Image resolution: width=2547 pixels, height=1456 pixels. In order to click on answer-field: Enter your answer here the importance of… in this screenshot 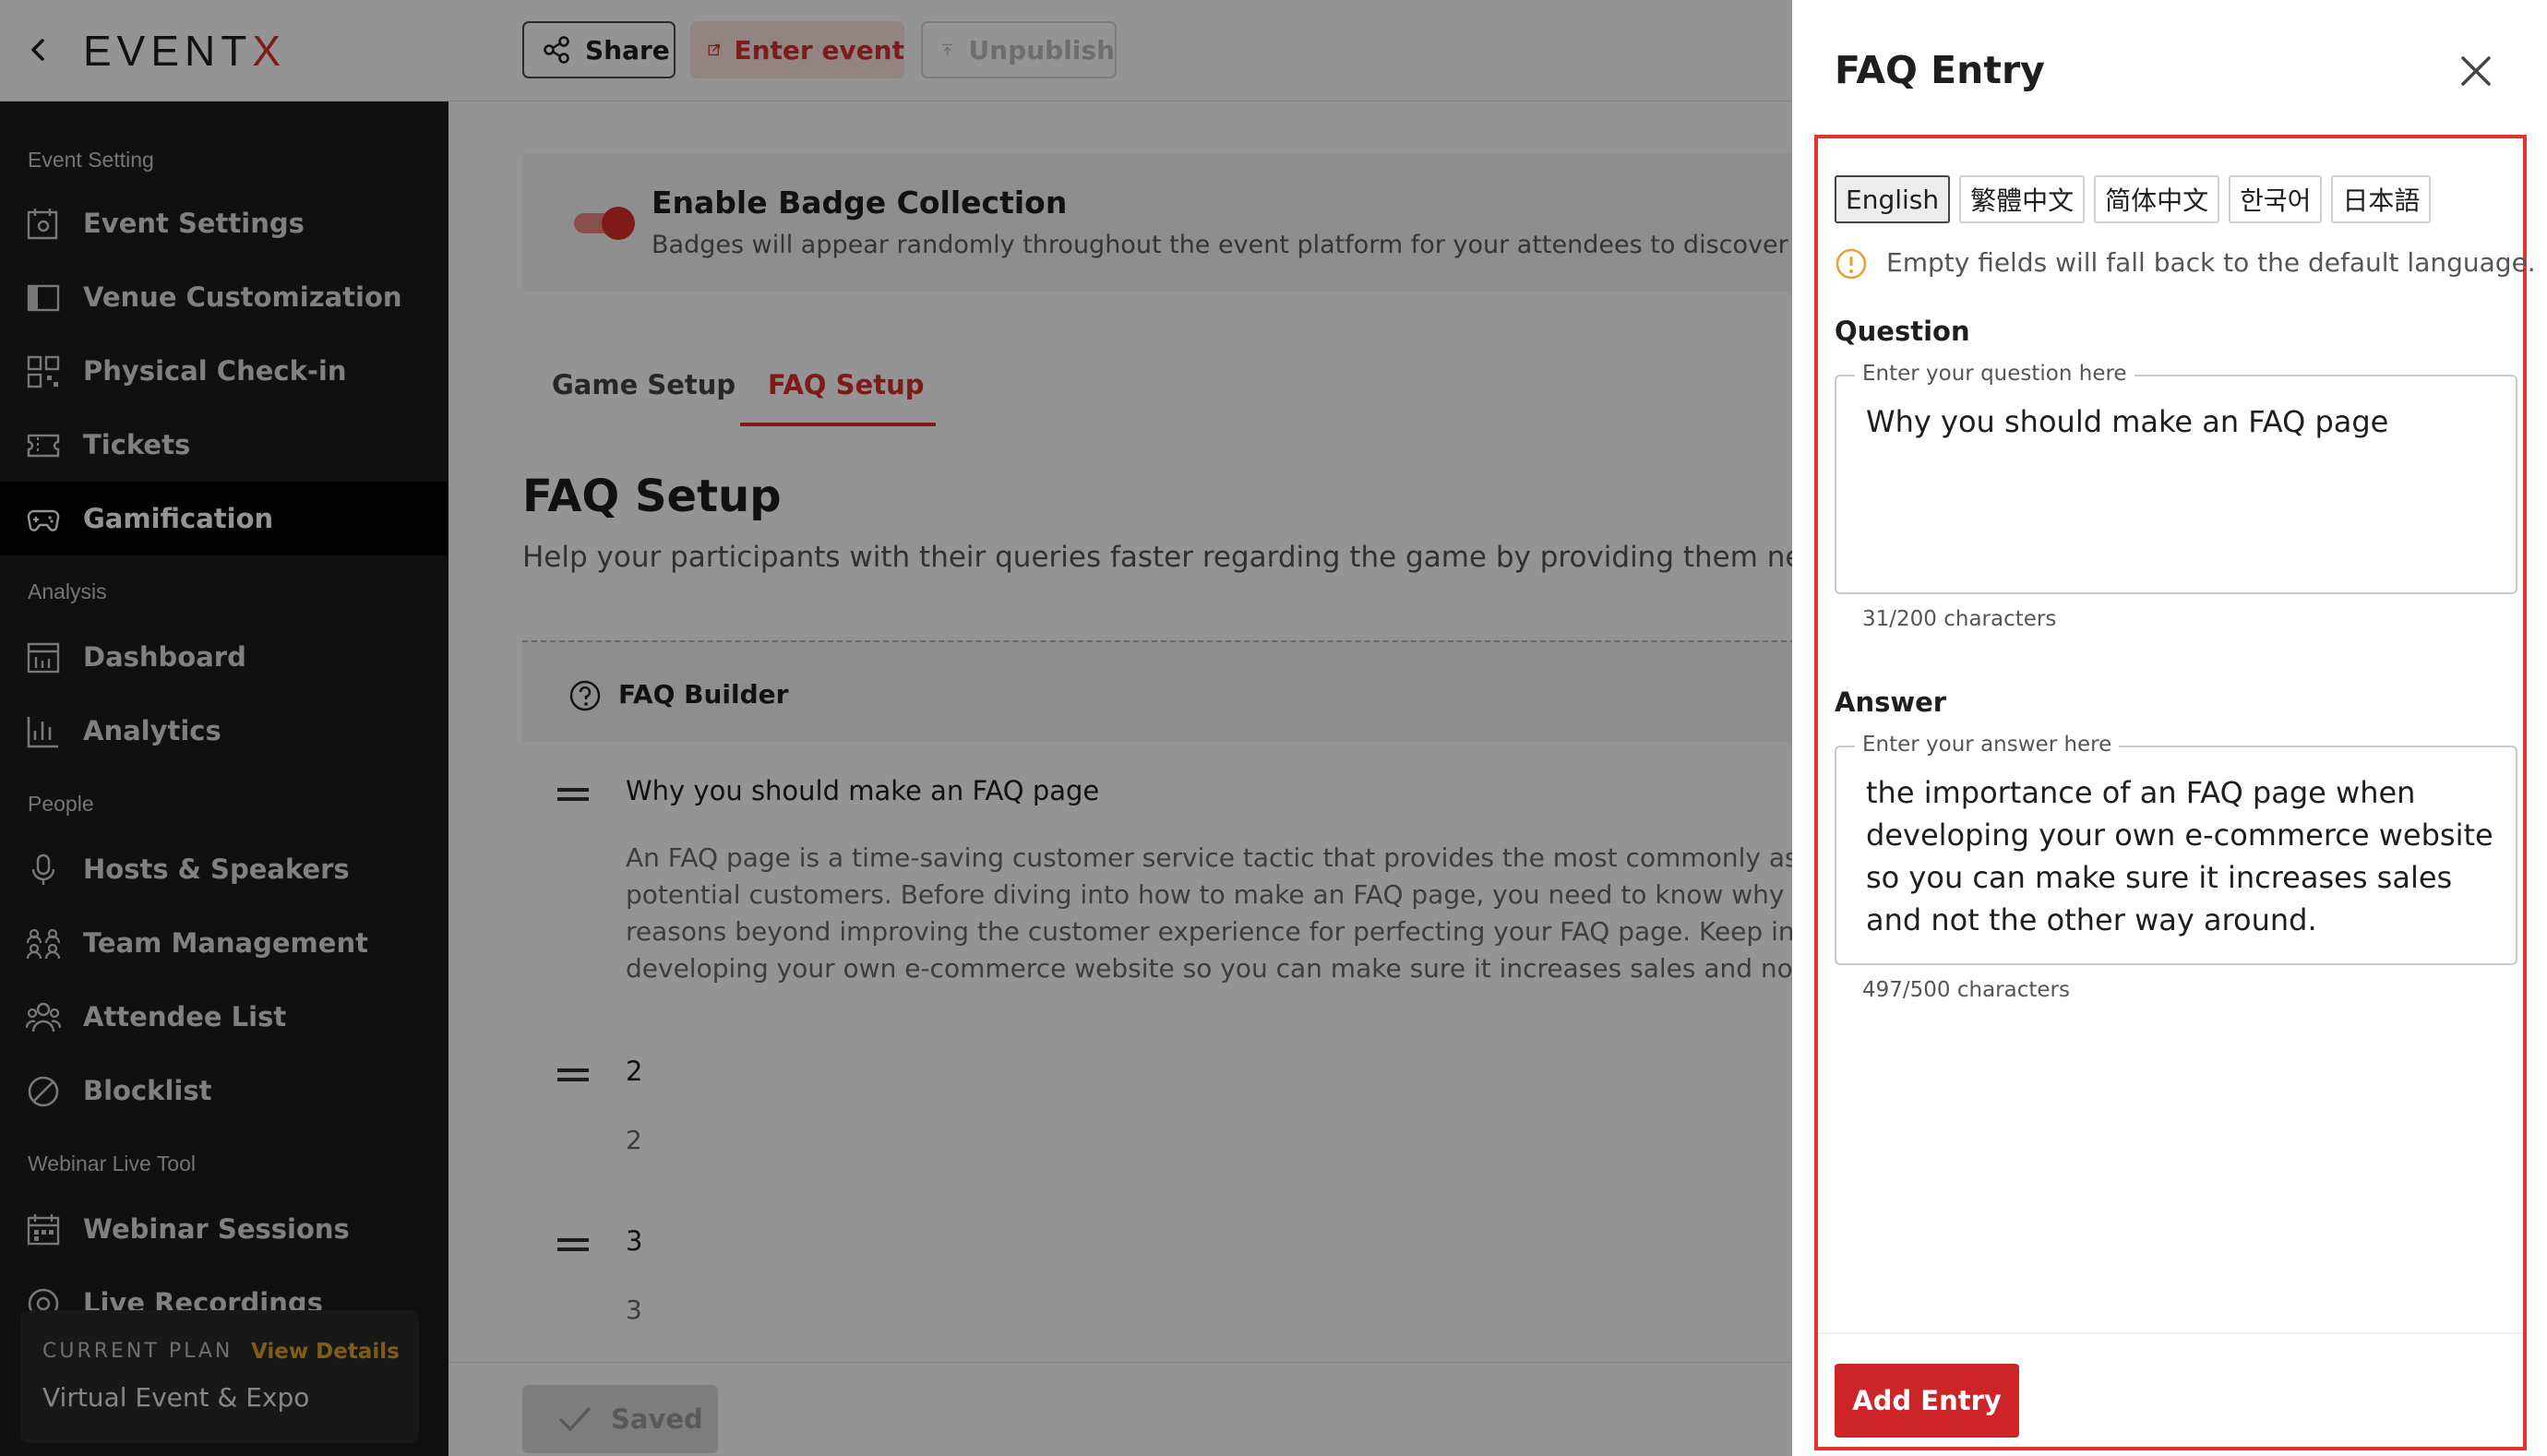, I will do `click(2176, 849)`.